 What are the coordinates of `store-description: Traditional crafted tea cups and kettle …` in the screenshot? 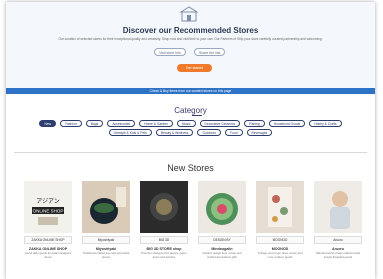 It's located at (106, 255).